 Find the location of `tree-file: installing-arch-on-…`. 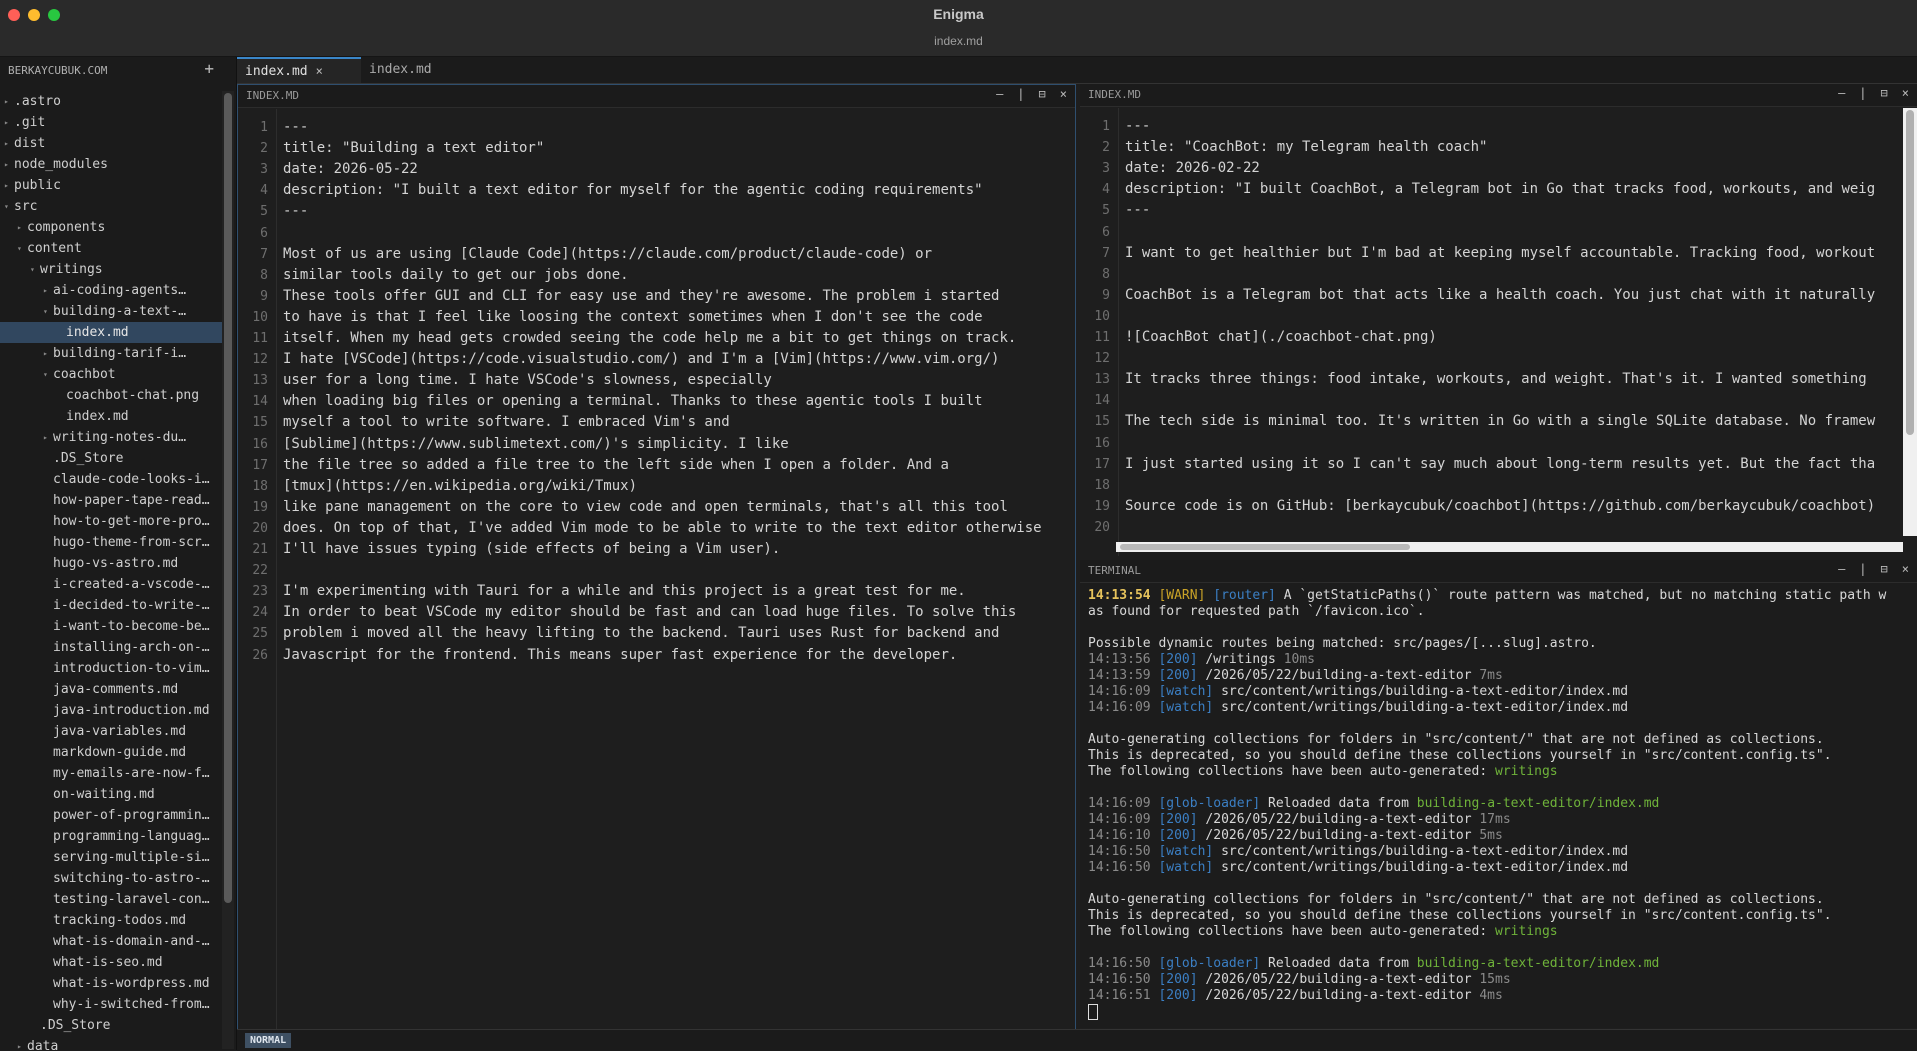

tree-file: installing-arch-on-… is located at coordinates (111, 647).